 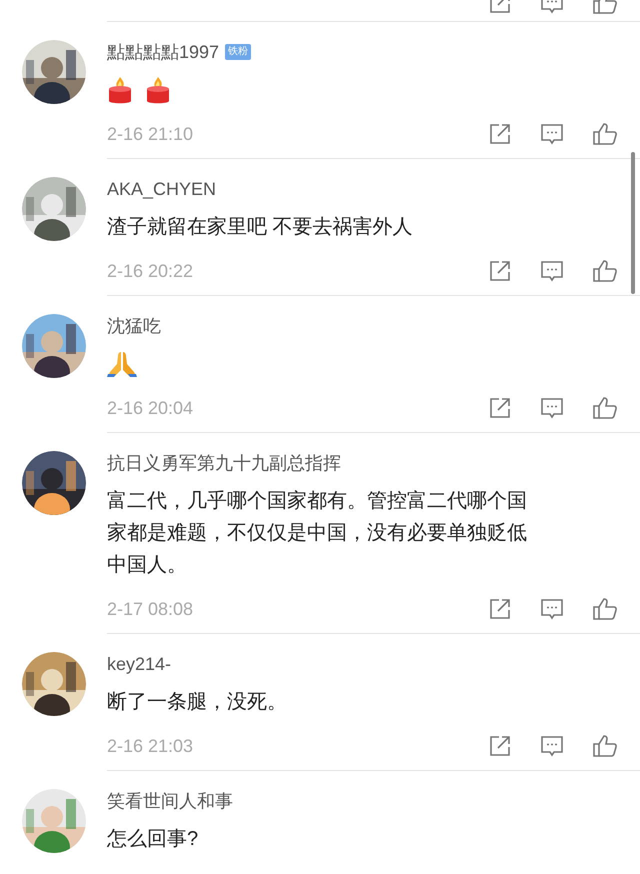 I want to click on timestamp: 2-17 08:08, so click(x=150, y=609).